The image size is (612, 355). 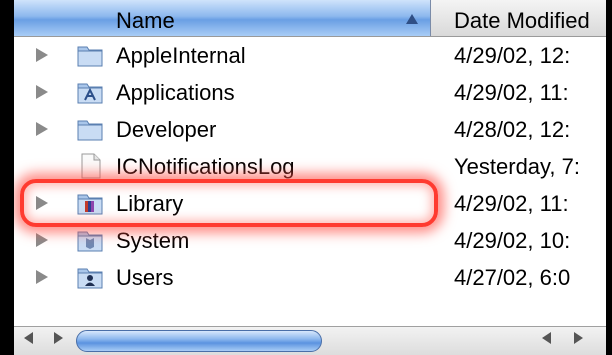 I want to click on sort-ascending-icon, so click(x=412, y=19).